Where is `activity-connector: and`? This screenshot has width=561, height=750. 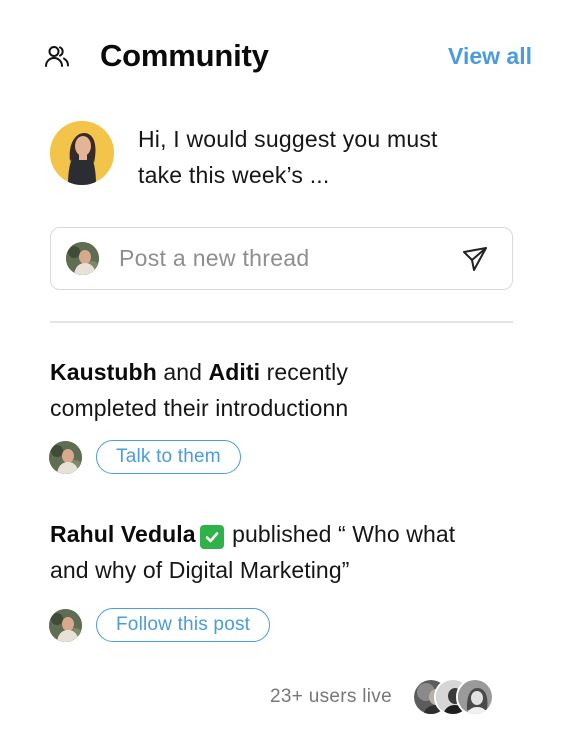
activity-connector: and is located at coordinates (182, 372).